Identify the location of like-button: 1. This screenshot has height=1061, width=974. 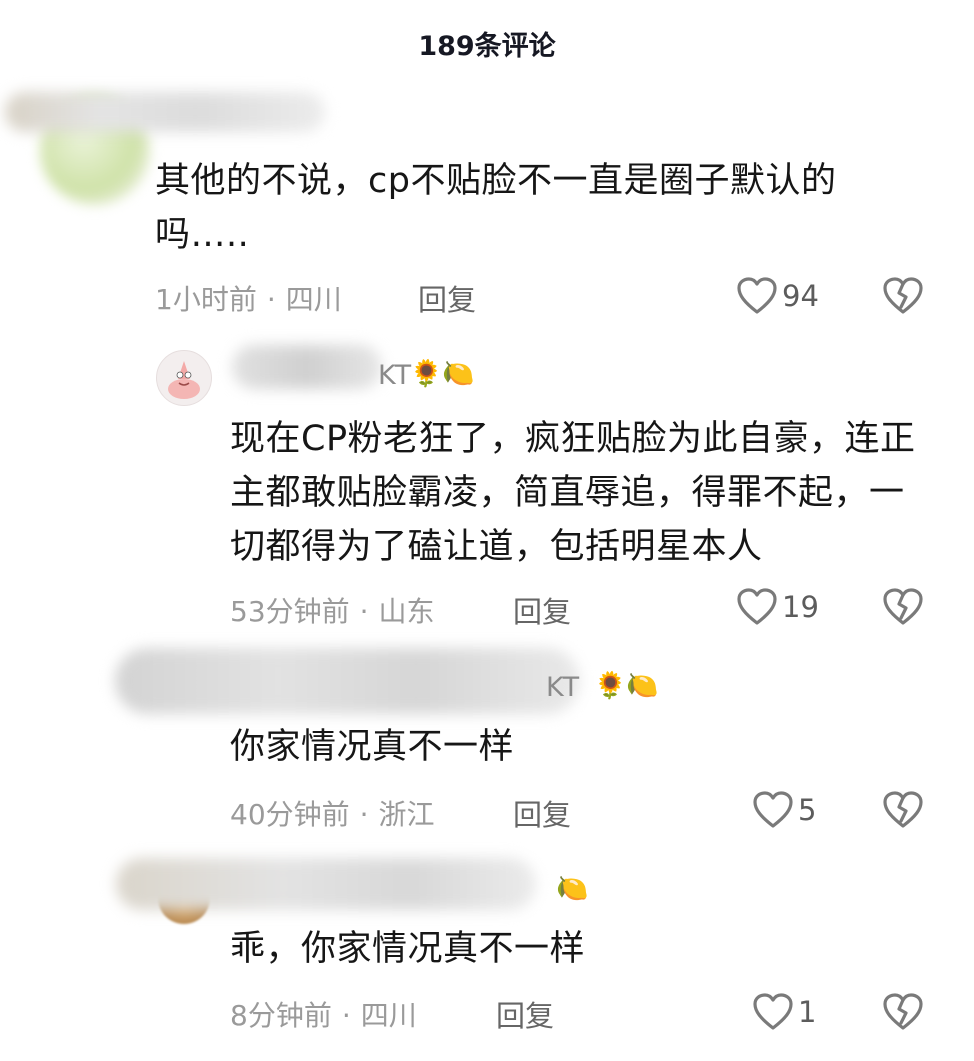
(784, 1012).